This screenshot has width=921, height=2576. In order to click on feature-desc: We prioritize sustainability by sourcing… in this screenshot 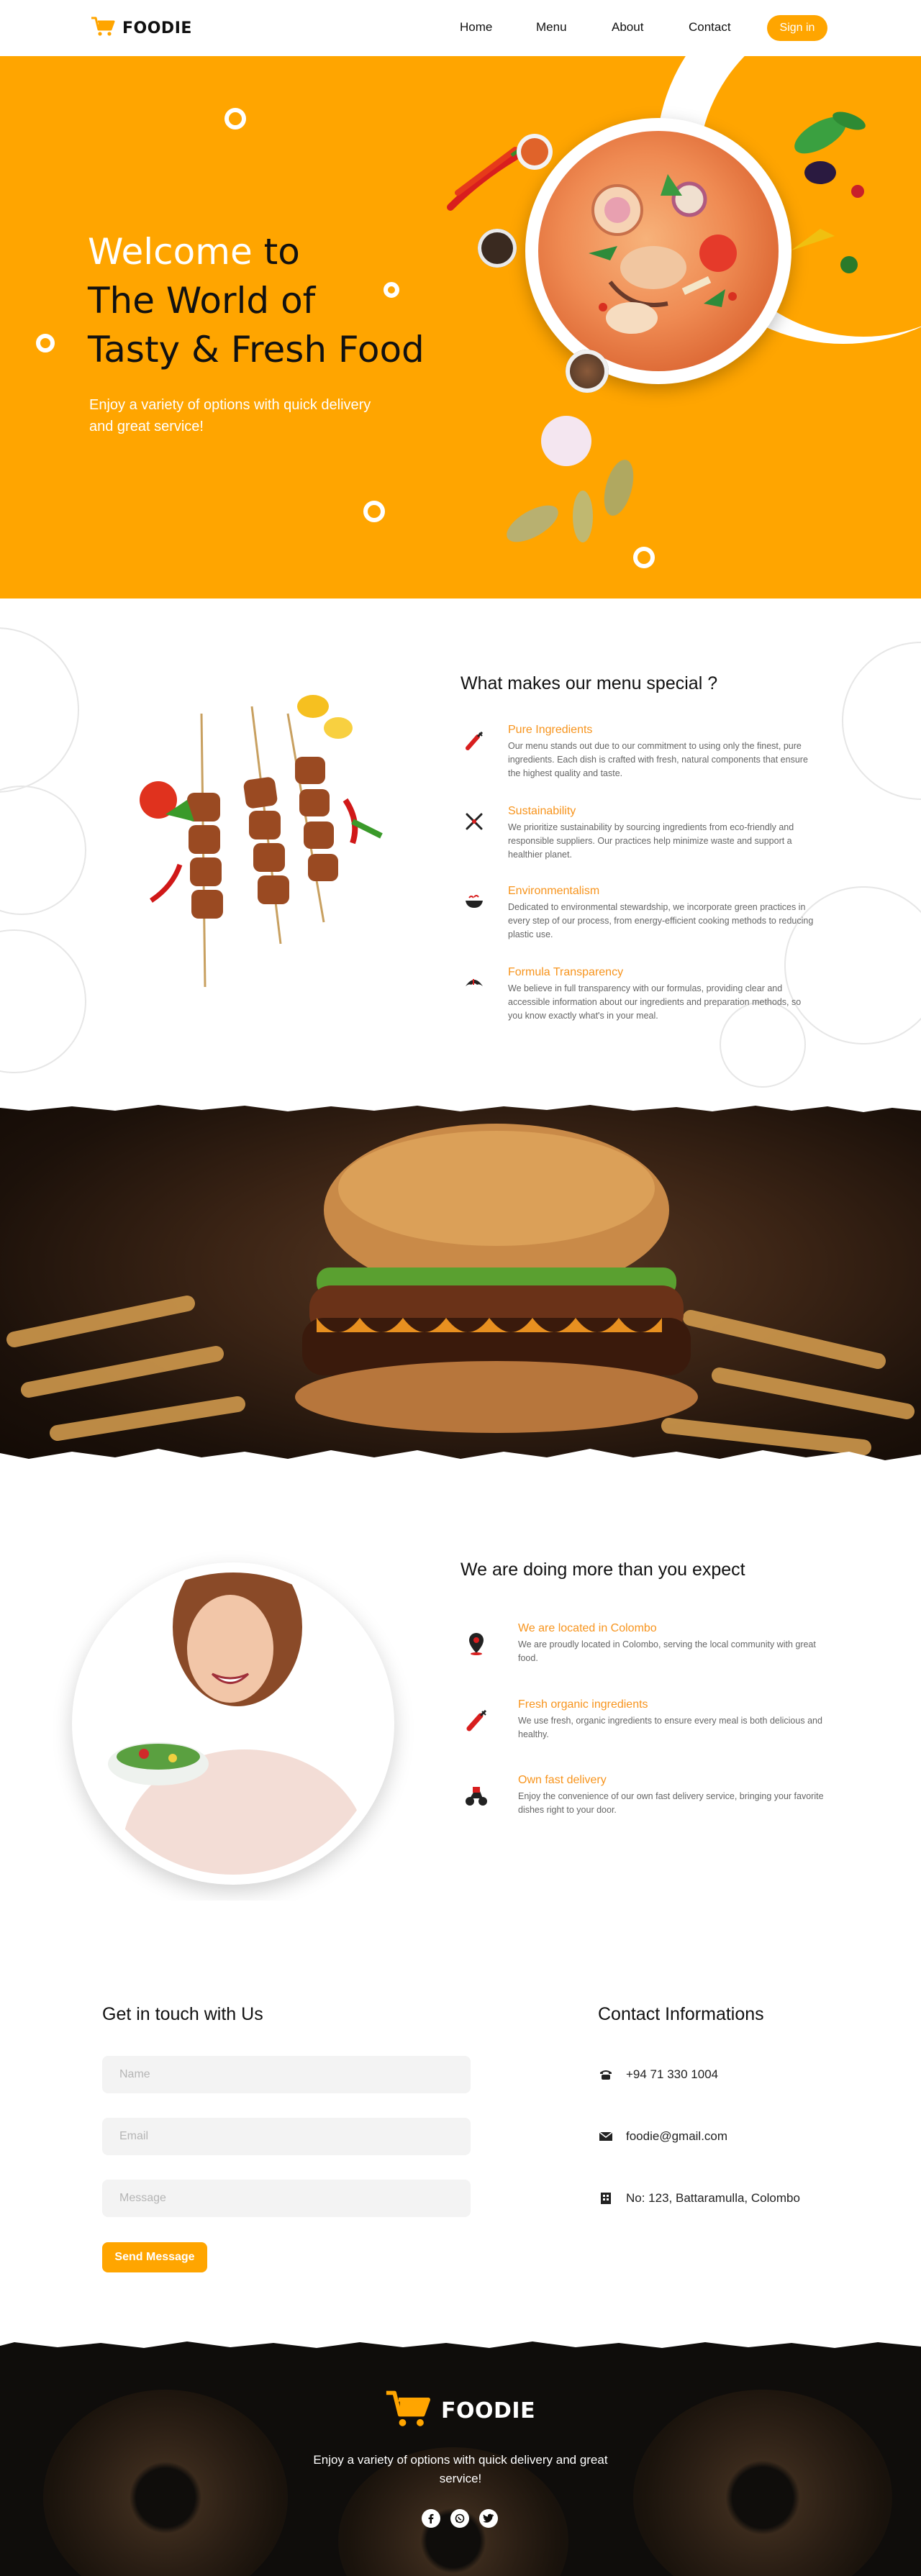, I will do `click(651, 841)`.